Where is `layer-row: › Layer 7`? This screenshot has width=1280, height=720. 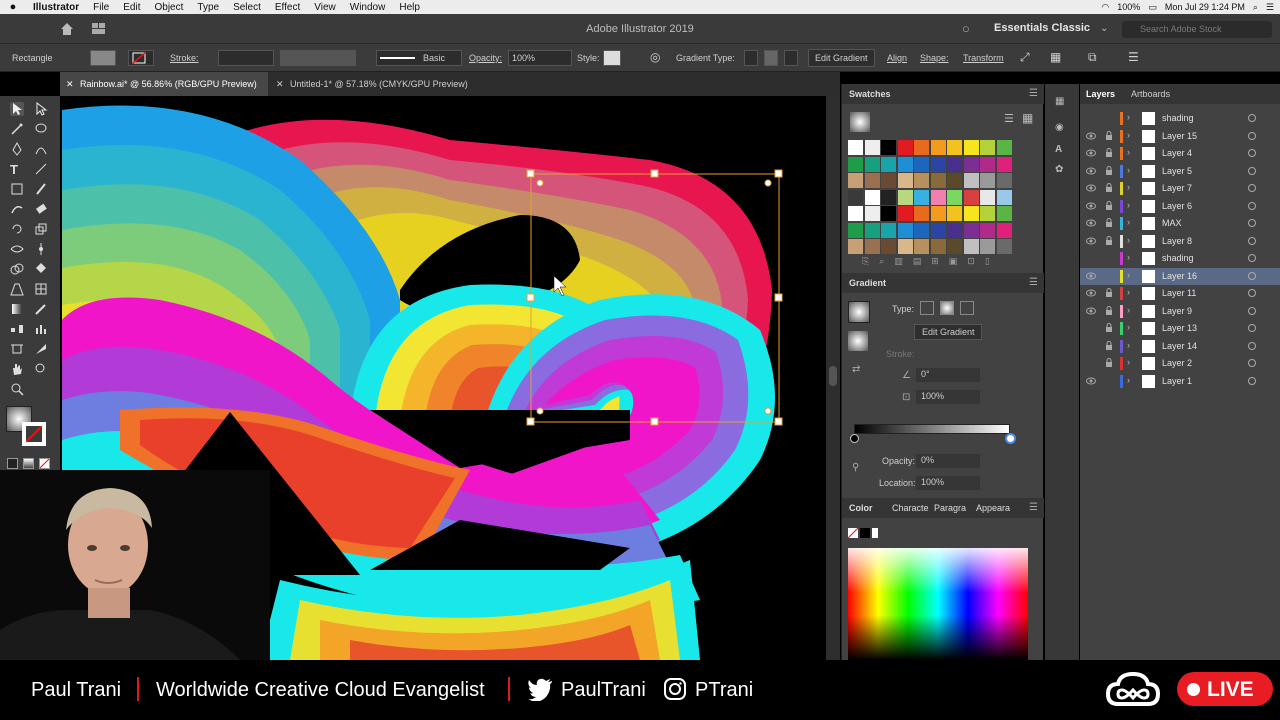 layer-row: › Layer 7 is located at coordinates (1180, 189).